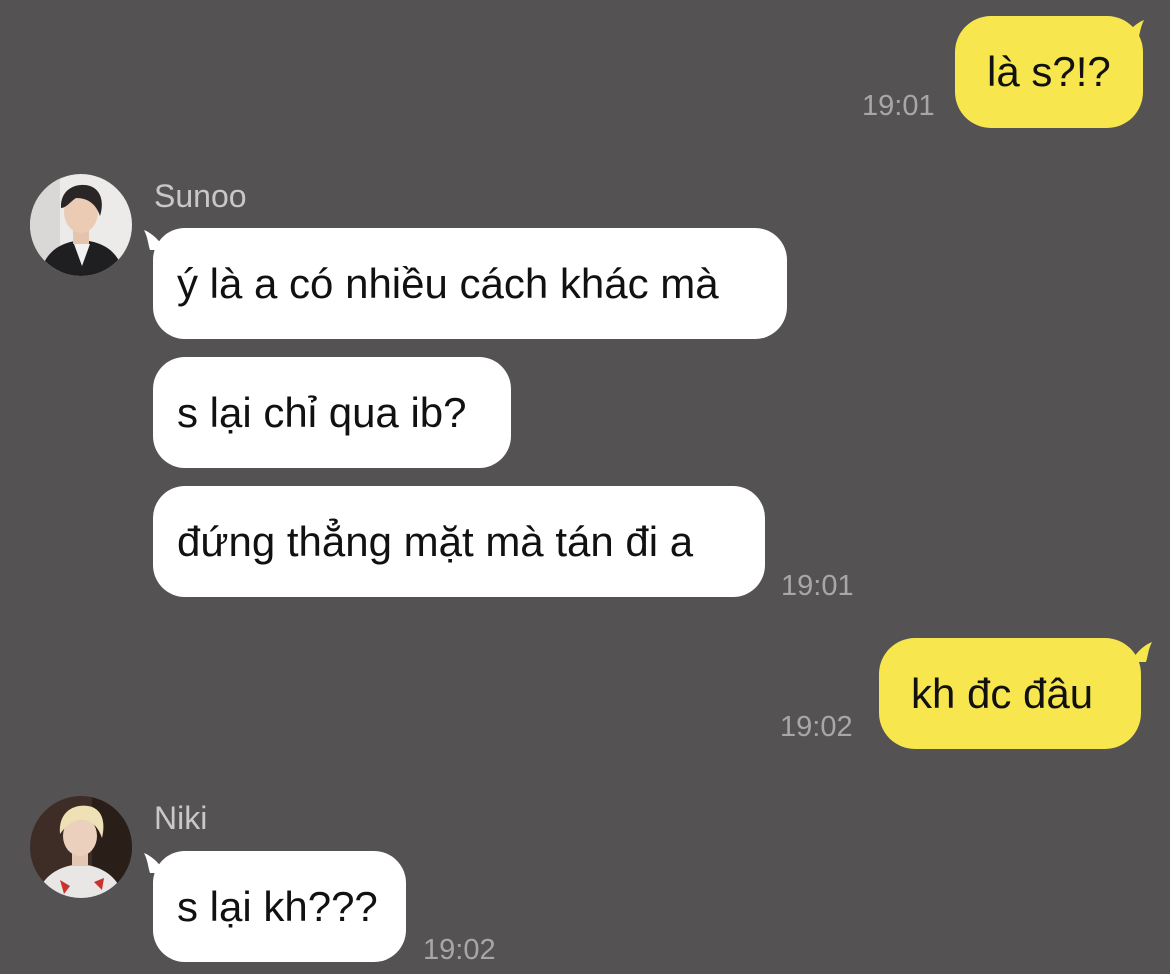 The image size is (1170, 974). Describe the element at coordinates (1010, 693) in the screenshot. I see `outgoing-message-bubble: kh đc đâu` at that location.